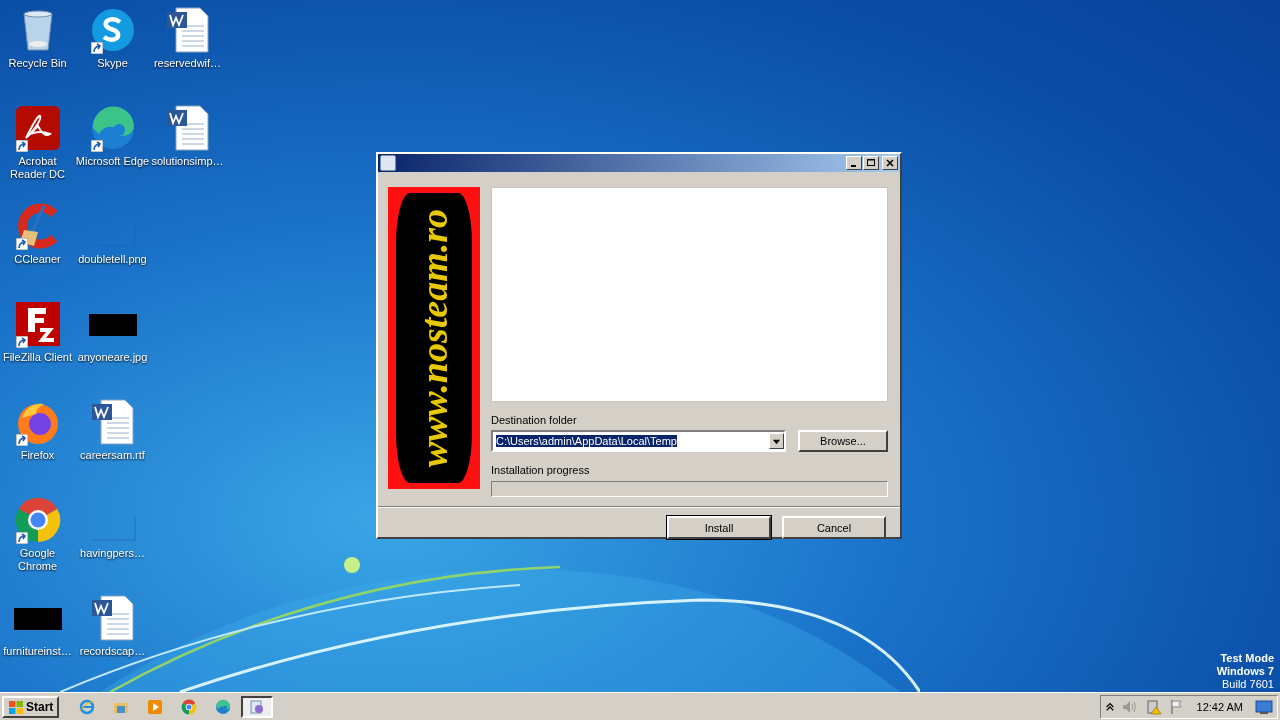  Describe the element at coordinates (834, 527) in the screenshot. I see `dialog-button: Cancel` at that location.